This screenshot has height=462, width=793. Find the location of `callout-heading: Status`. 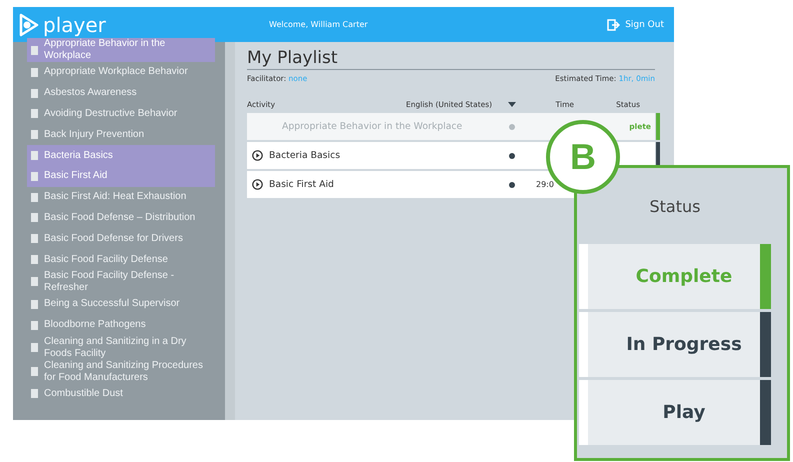

callout-heading: Status is located at coordinates (675, 206).